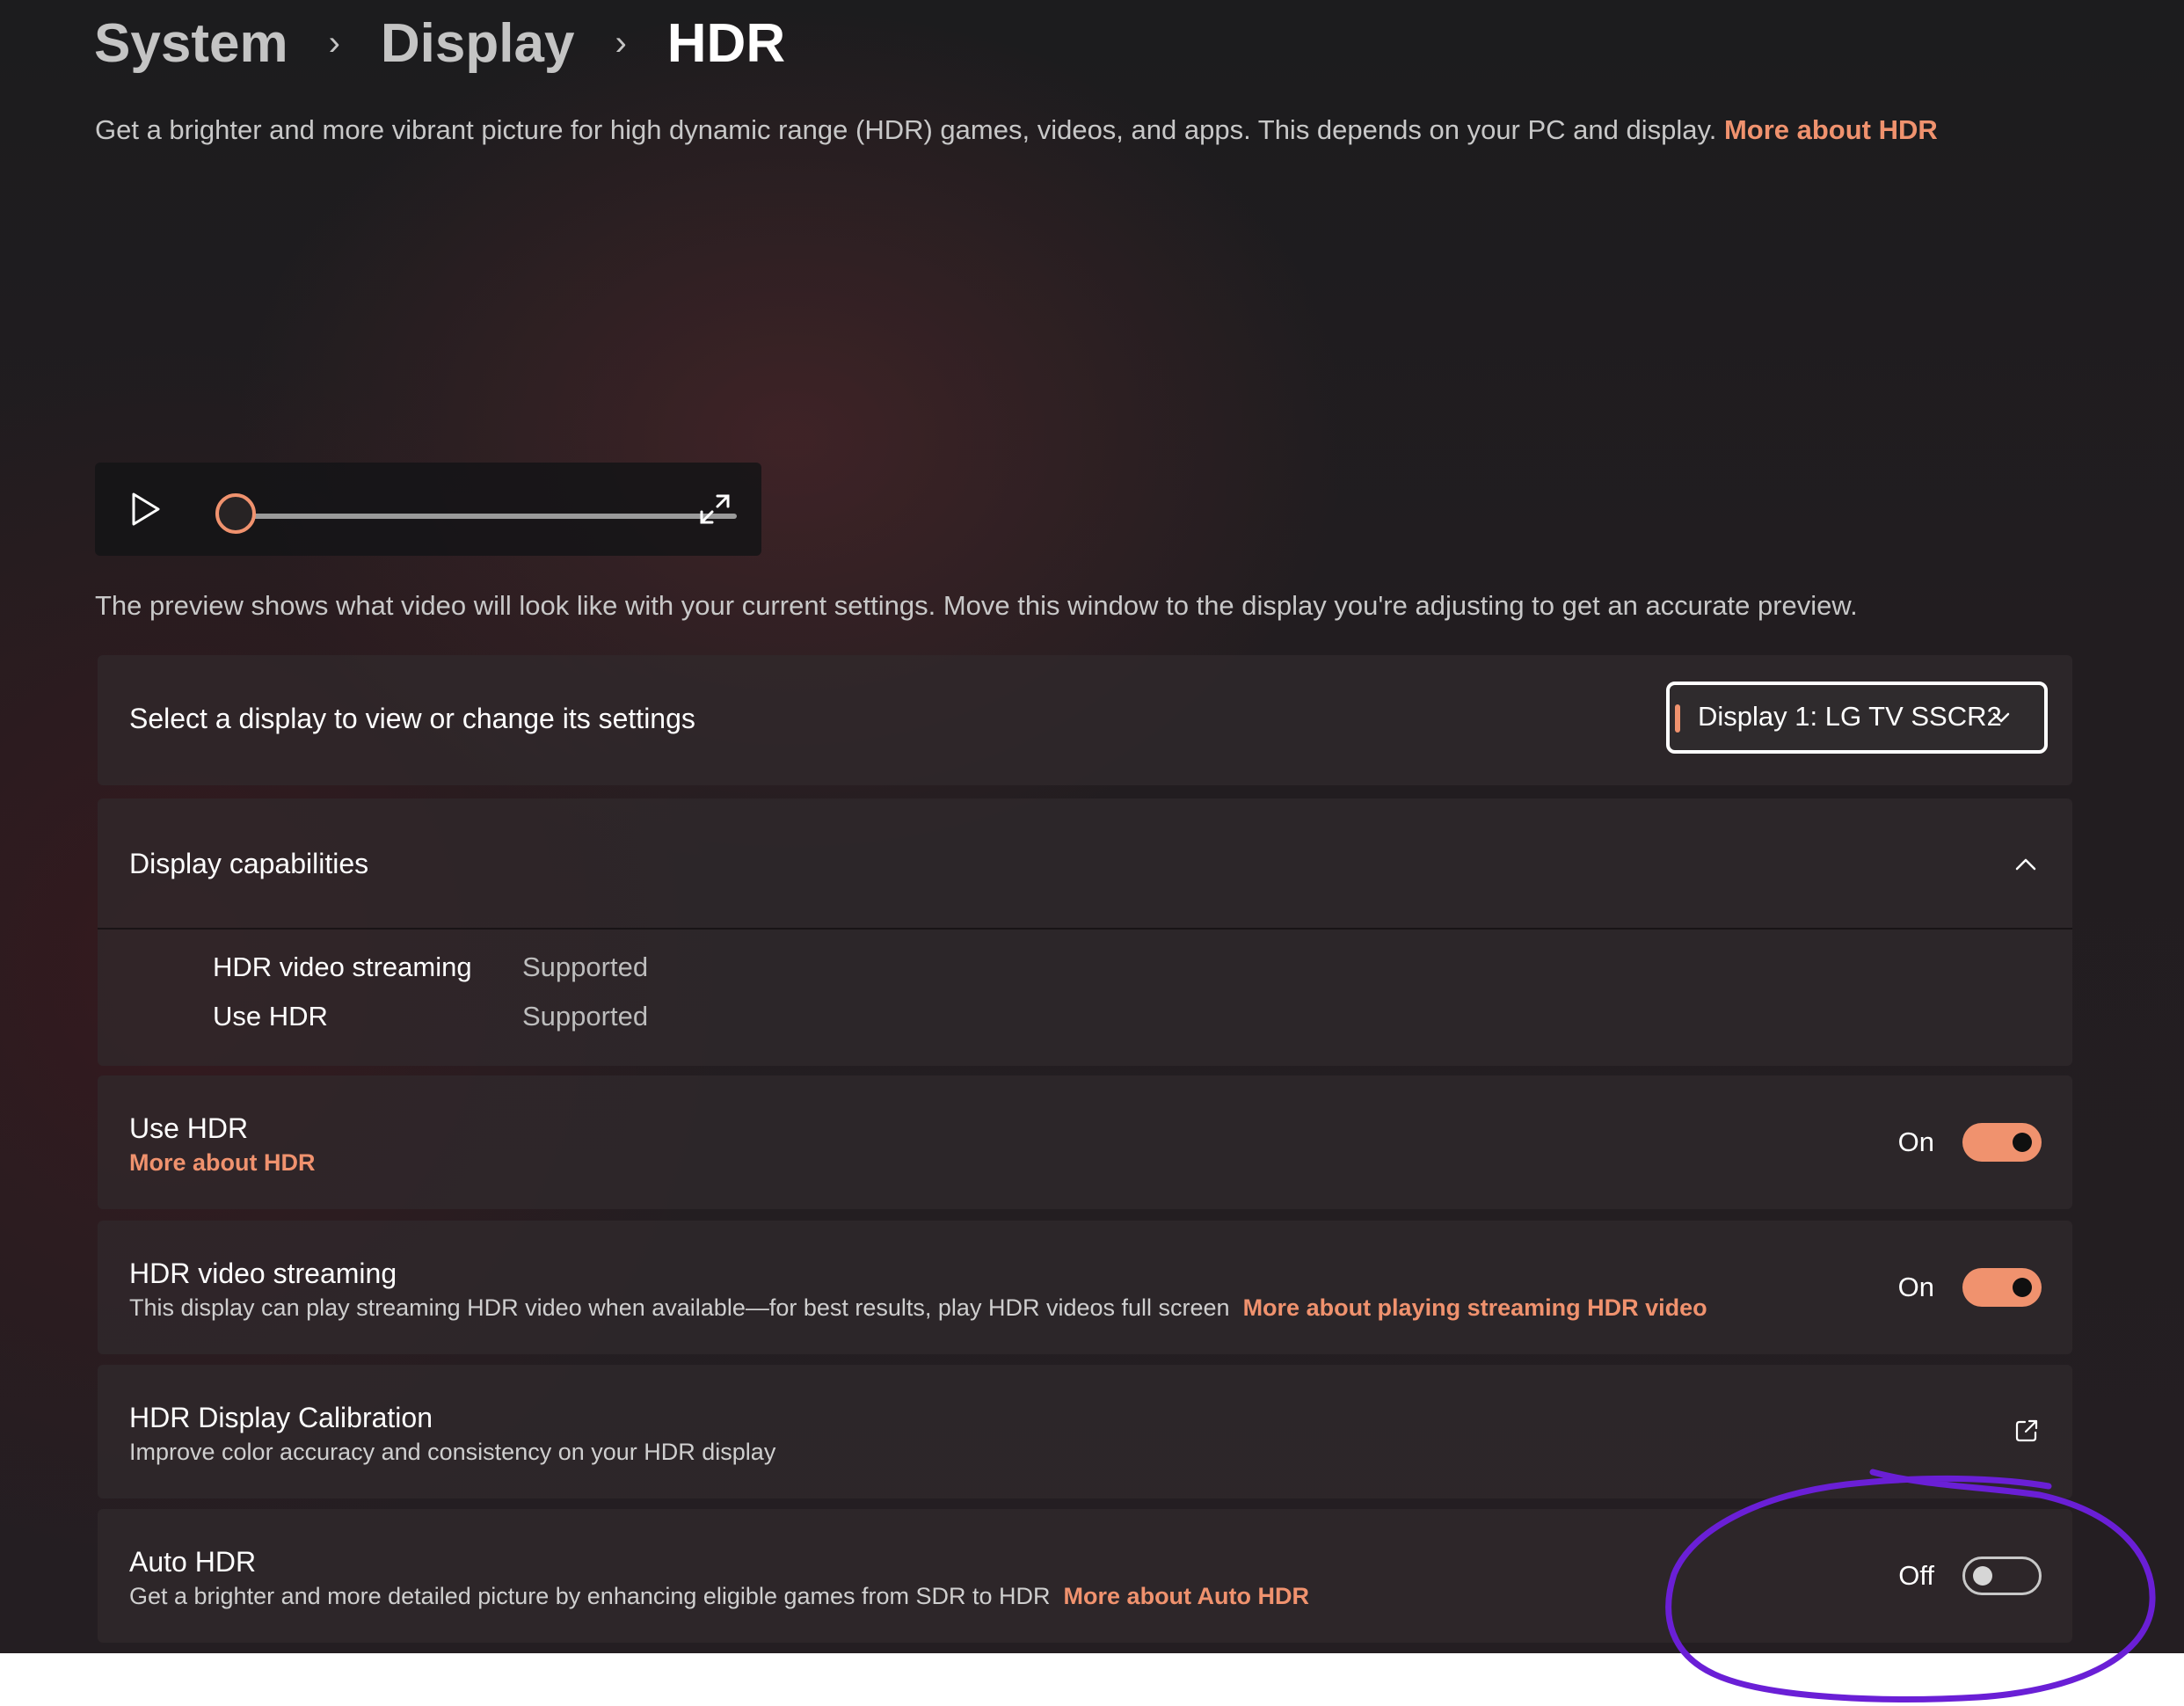 This screenshot has height=1706, width=2184. I want to click on expand-icon, so click(715, 509).